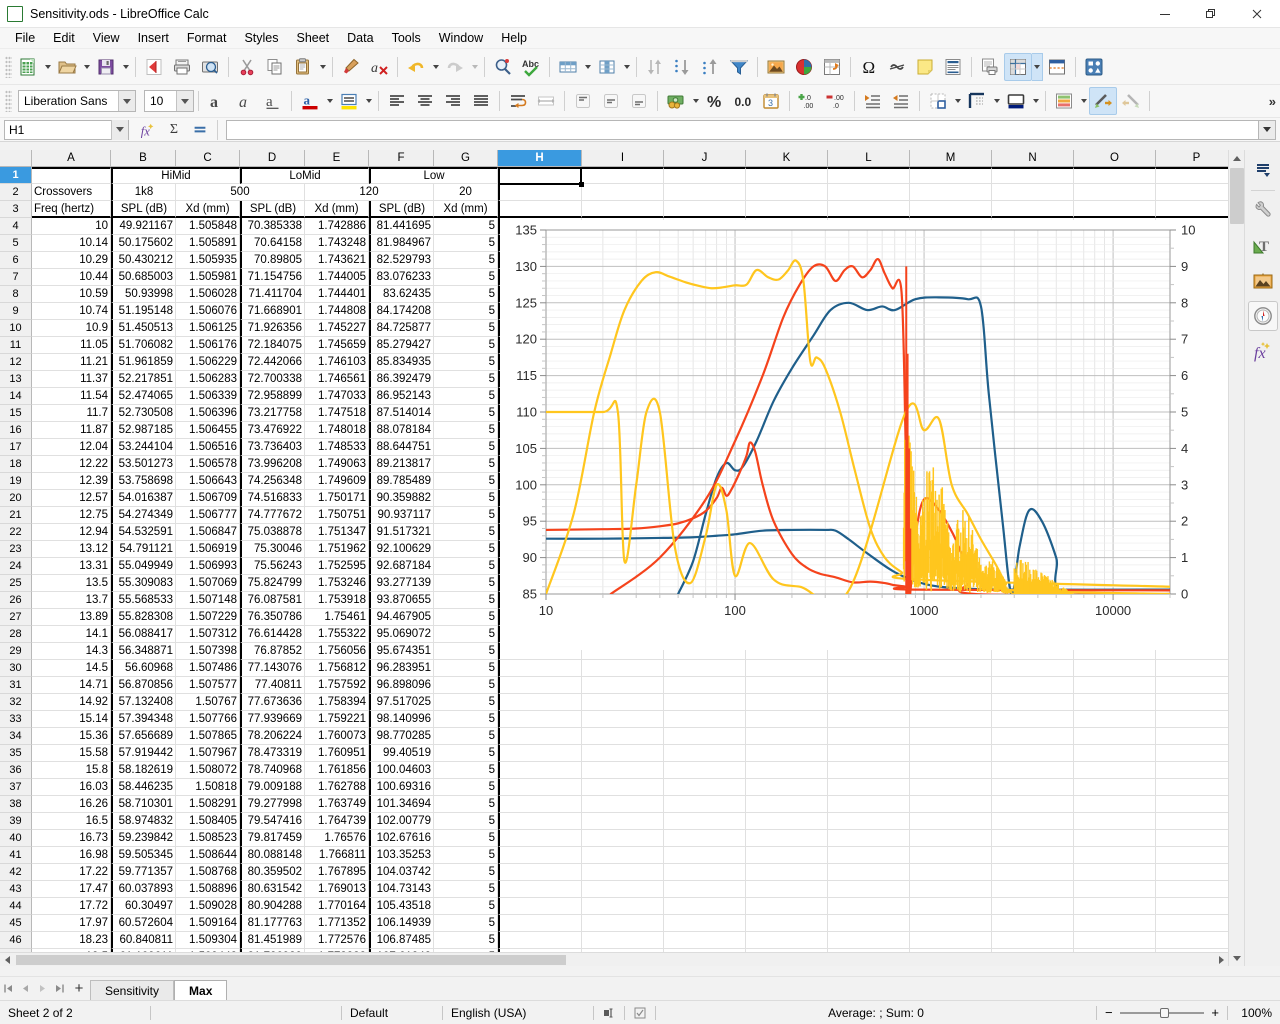 This screenshot has height=1024, width=1280. I want to click on cell-D36: 78.740968, so click(272, 770).